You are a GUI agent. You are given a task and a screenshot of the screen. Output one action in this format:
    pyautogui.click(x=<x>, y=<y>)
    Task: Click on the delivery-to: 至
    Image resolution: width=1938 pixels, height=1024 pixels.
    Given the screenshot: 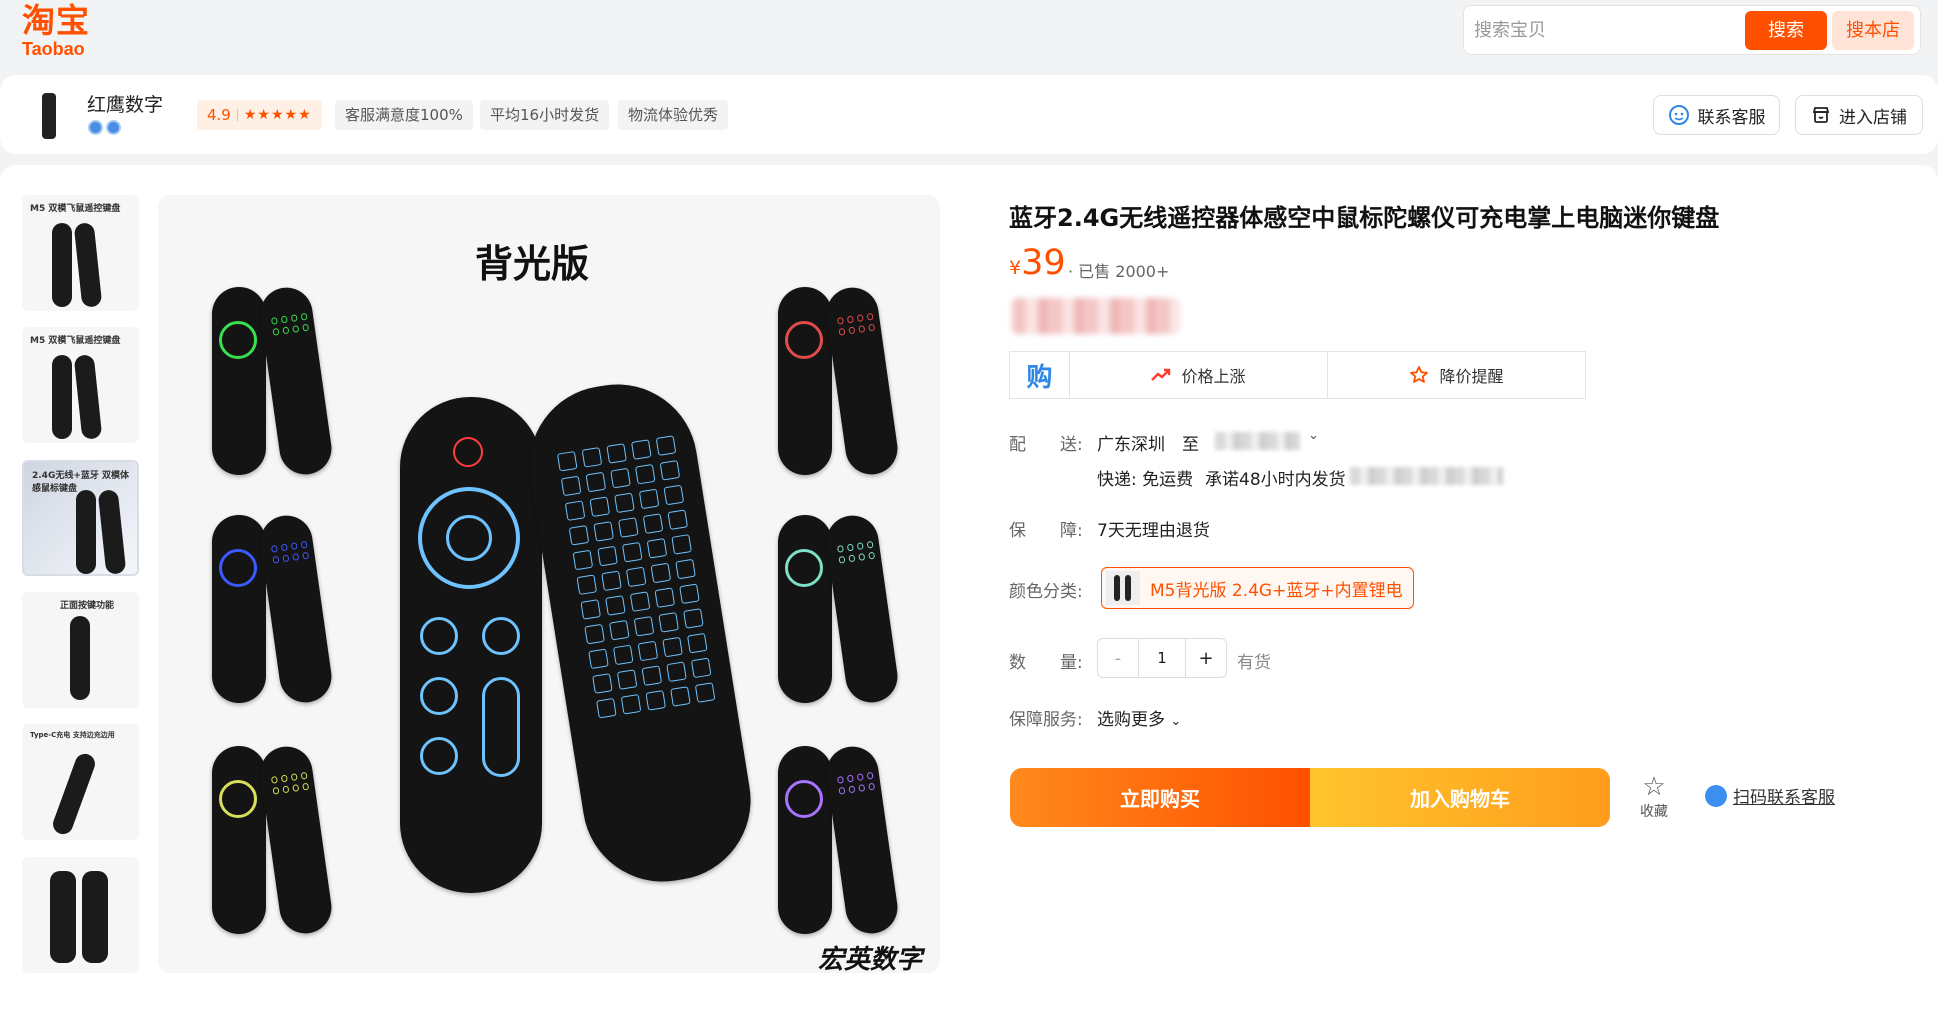 What is the action you would take?
    pyautogui.click(x=1190, y=445)
    